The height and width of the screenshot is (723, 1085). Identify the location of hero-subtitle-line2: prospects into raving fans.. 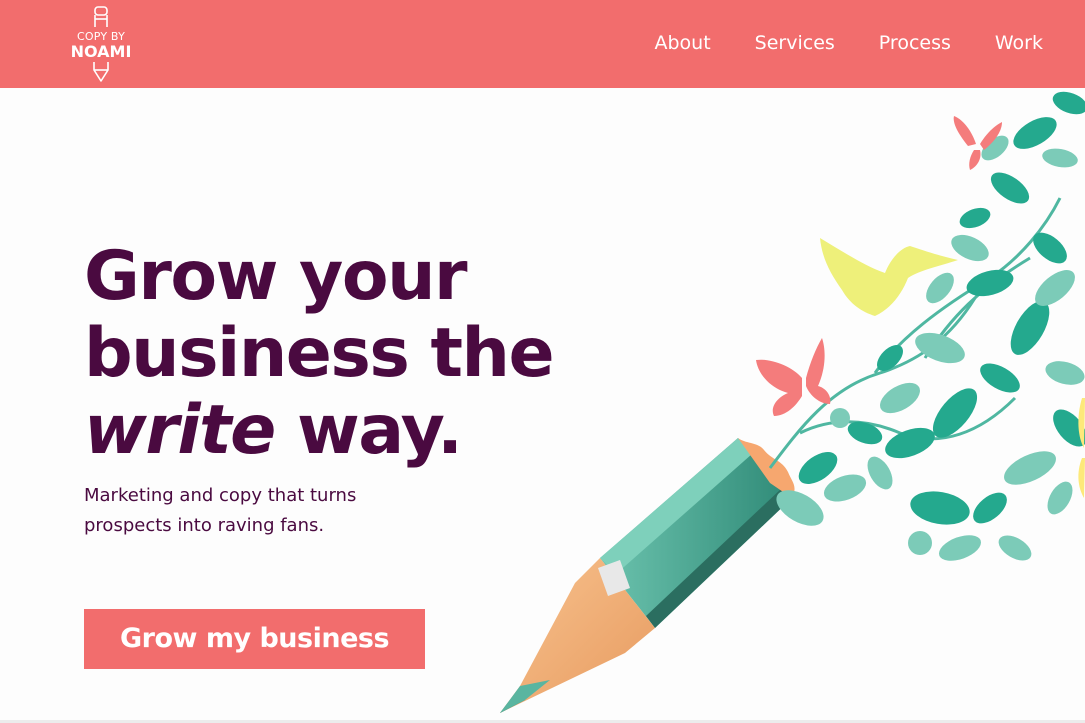
(204, 525).